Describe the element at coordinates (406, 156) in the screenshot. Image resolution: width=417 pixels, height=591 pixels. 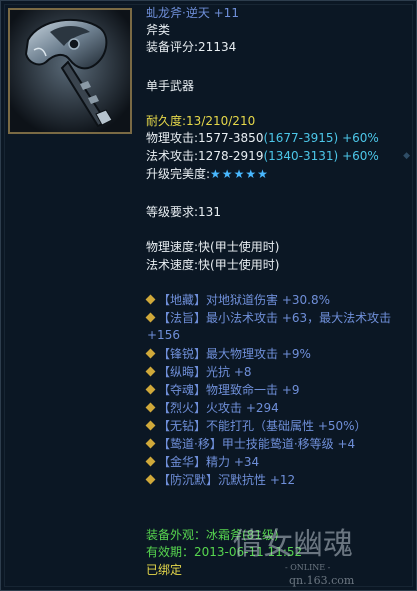
I see `scroll-marker: ◆` at that location.